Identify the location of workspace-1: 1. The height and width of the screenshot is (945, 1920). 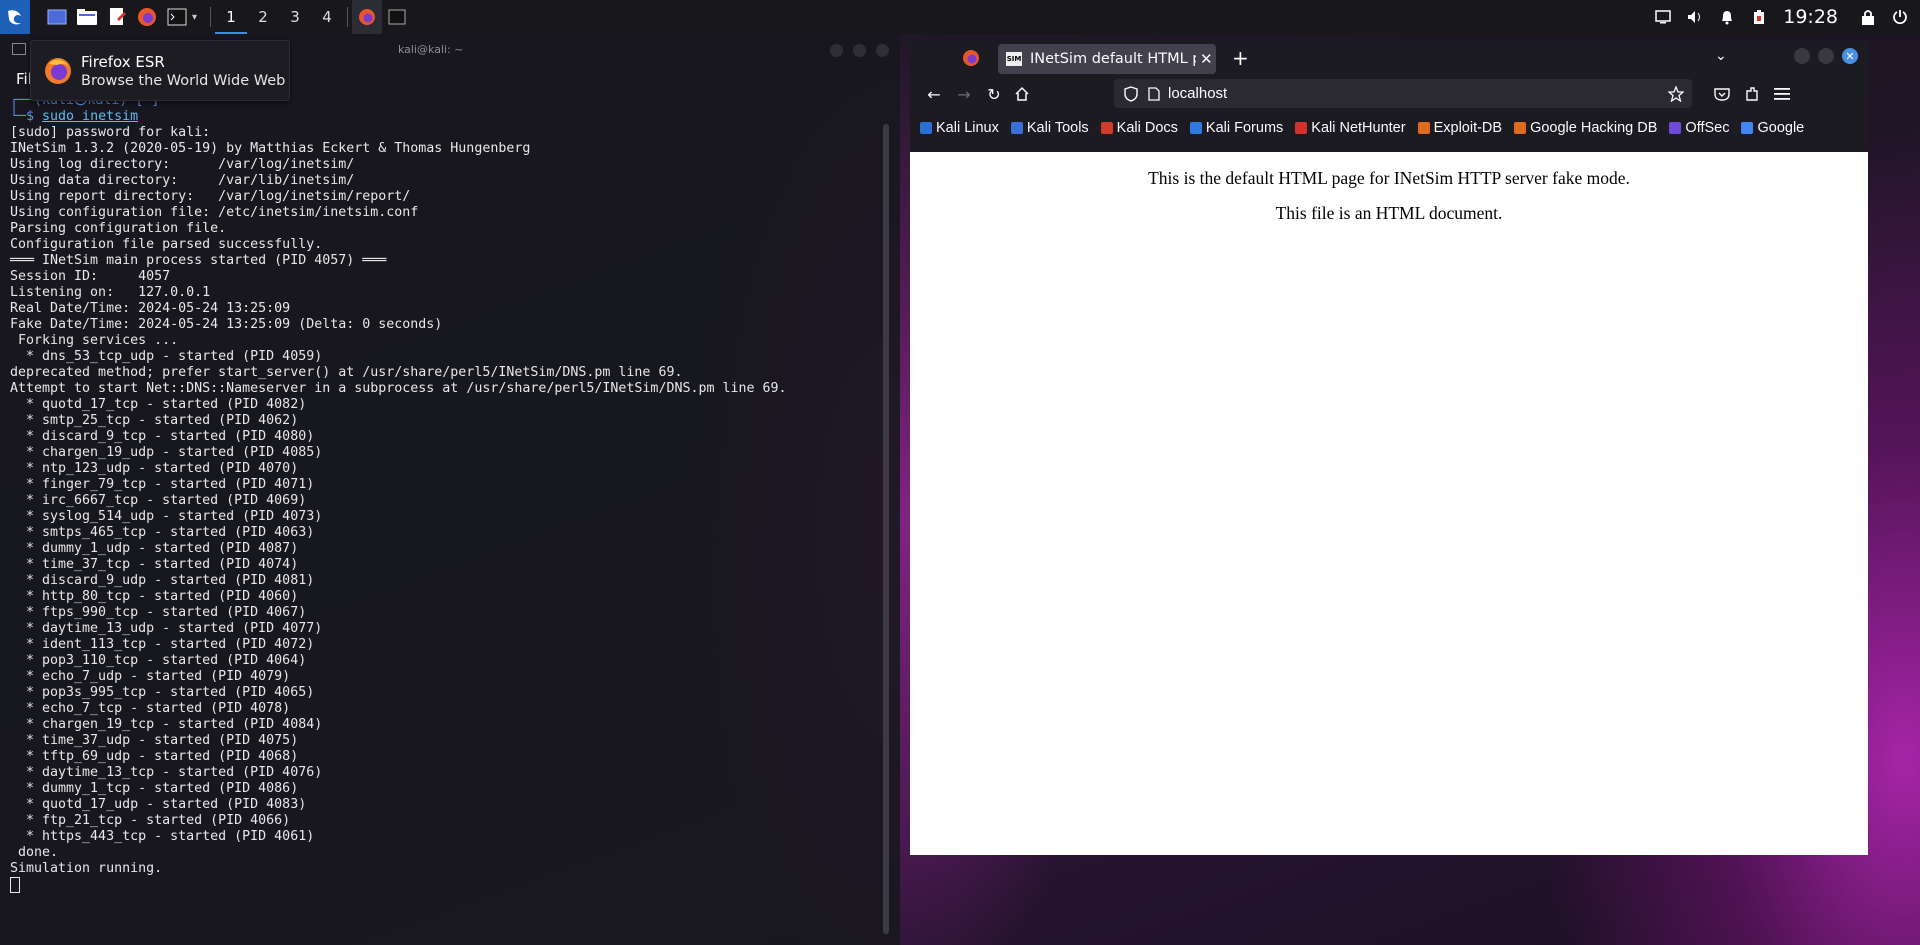
(231, 17).